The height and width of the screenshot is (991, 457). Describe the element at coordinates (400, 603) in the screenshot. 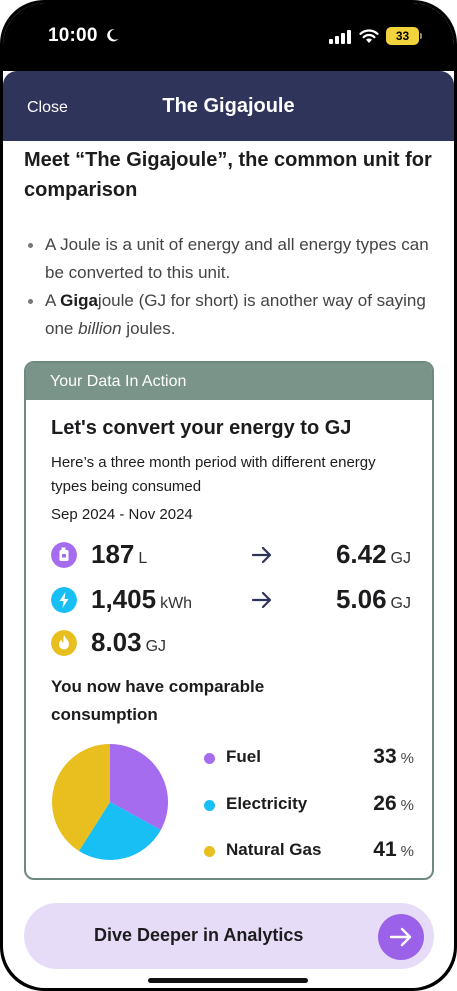

I see `electricity-gj-unit: GJ` at that location.